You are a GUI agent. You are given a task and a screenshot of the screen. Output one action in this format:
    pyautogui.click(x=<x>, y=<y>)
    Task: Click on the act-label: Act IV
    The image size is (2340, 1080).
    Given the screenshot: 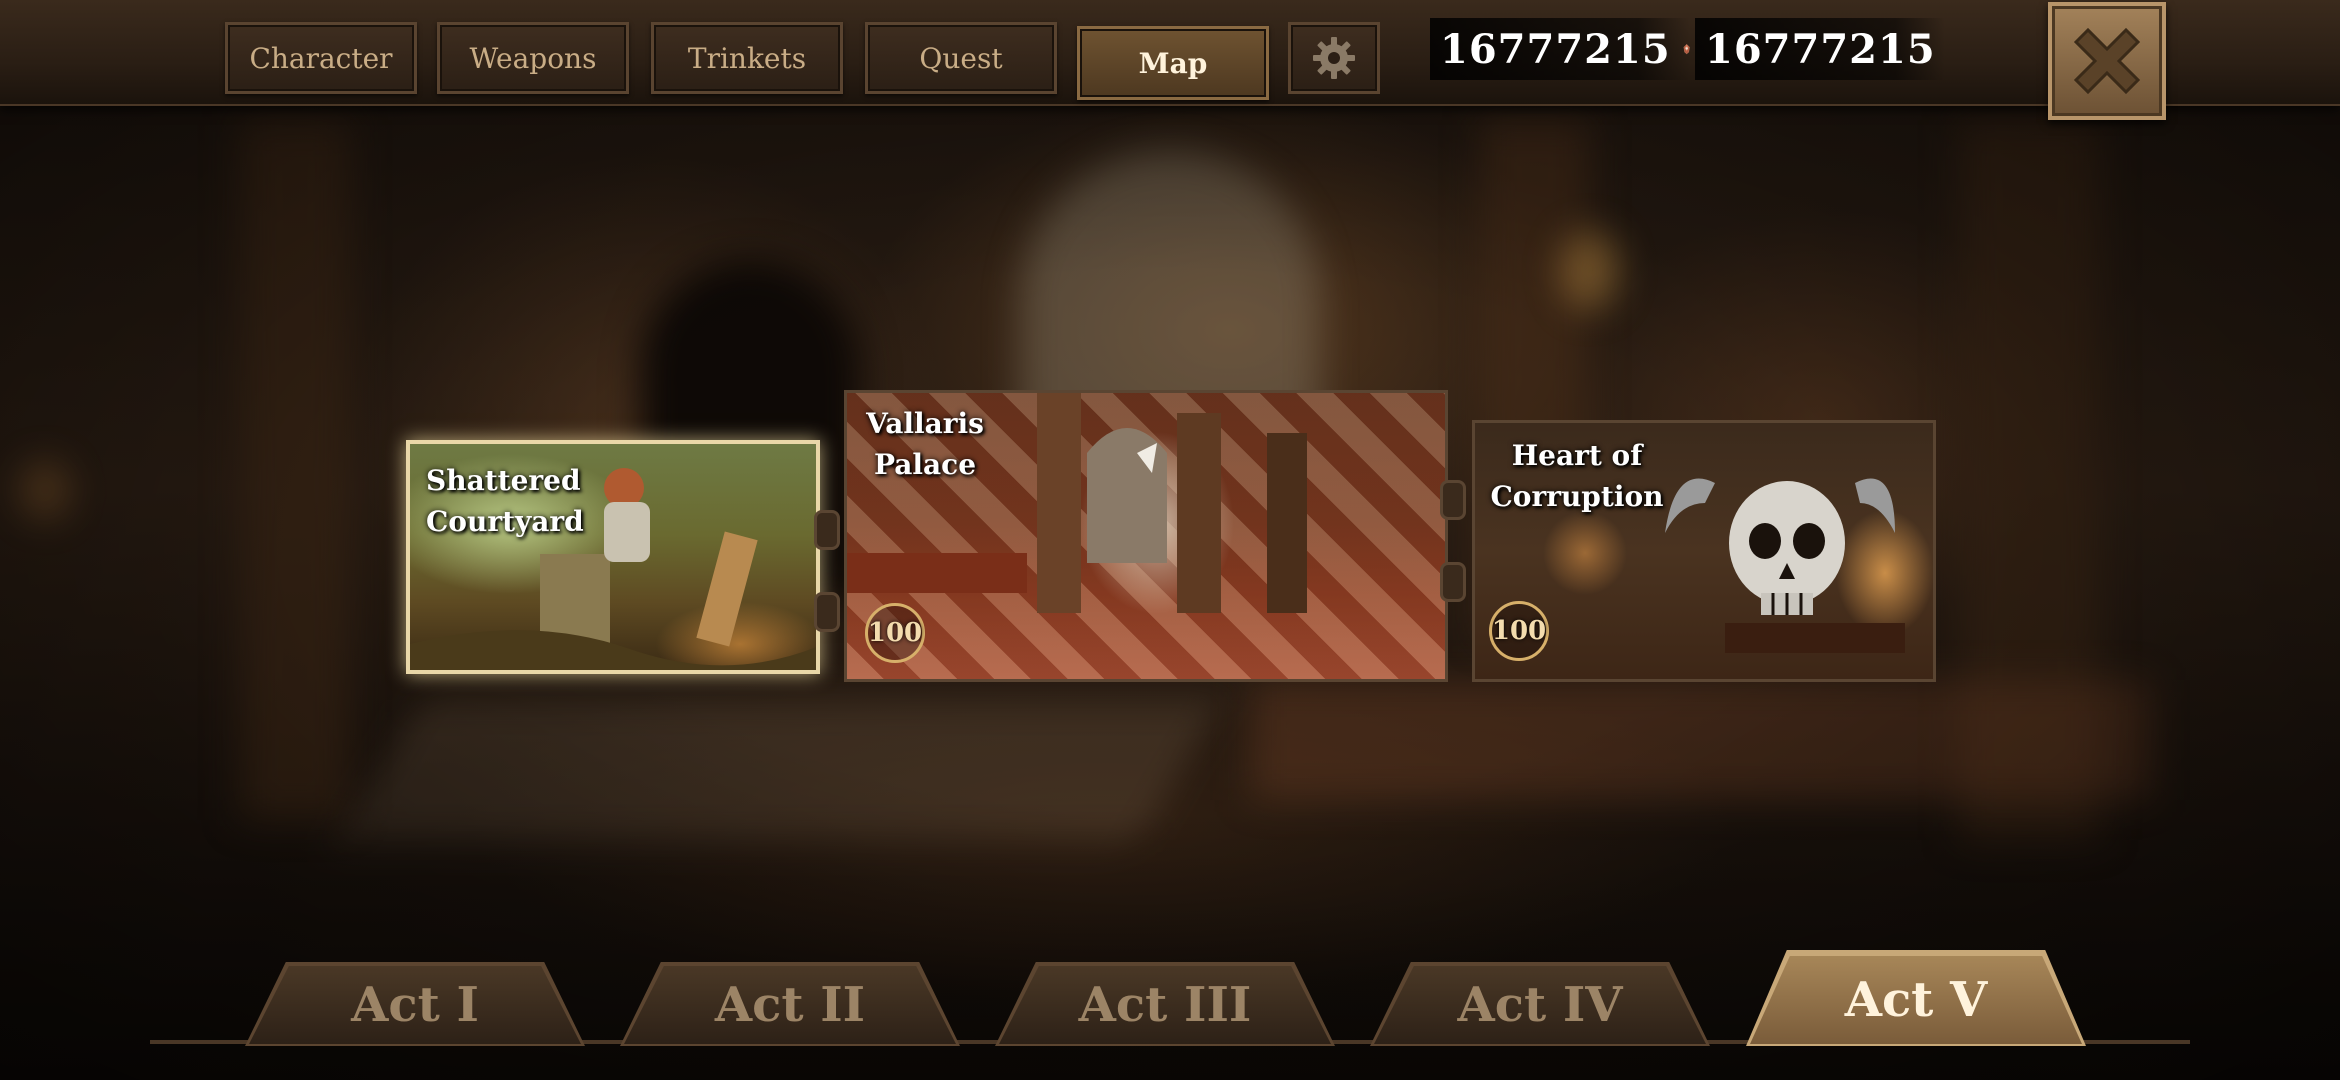 What is the action you would take?
    pyautogui.click(x=1540, y=1005)
    